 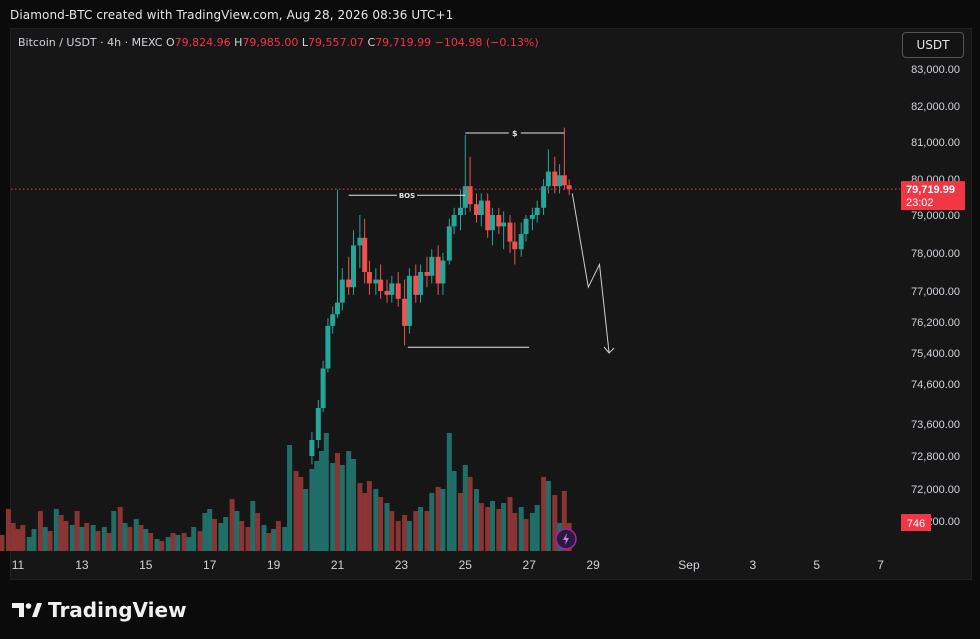 I want to click on price-tick-label: 81,000.00, so click(x=935, y=143).